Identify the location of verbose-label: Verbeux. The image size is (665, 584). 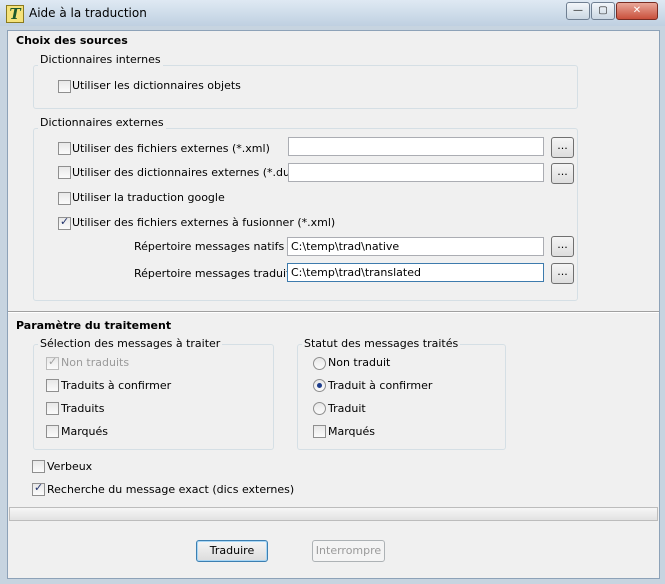
(69, 466).